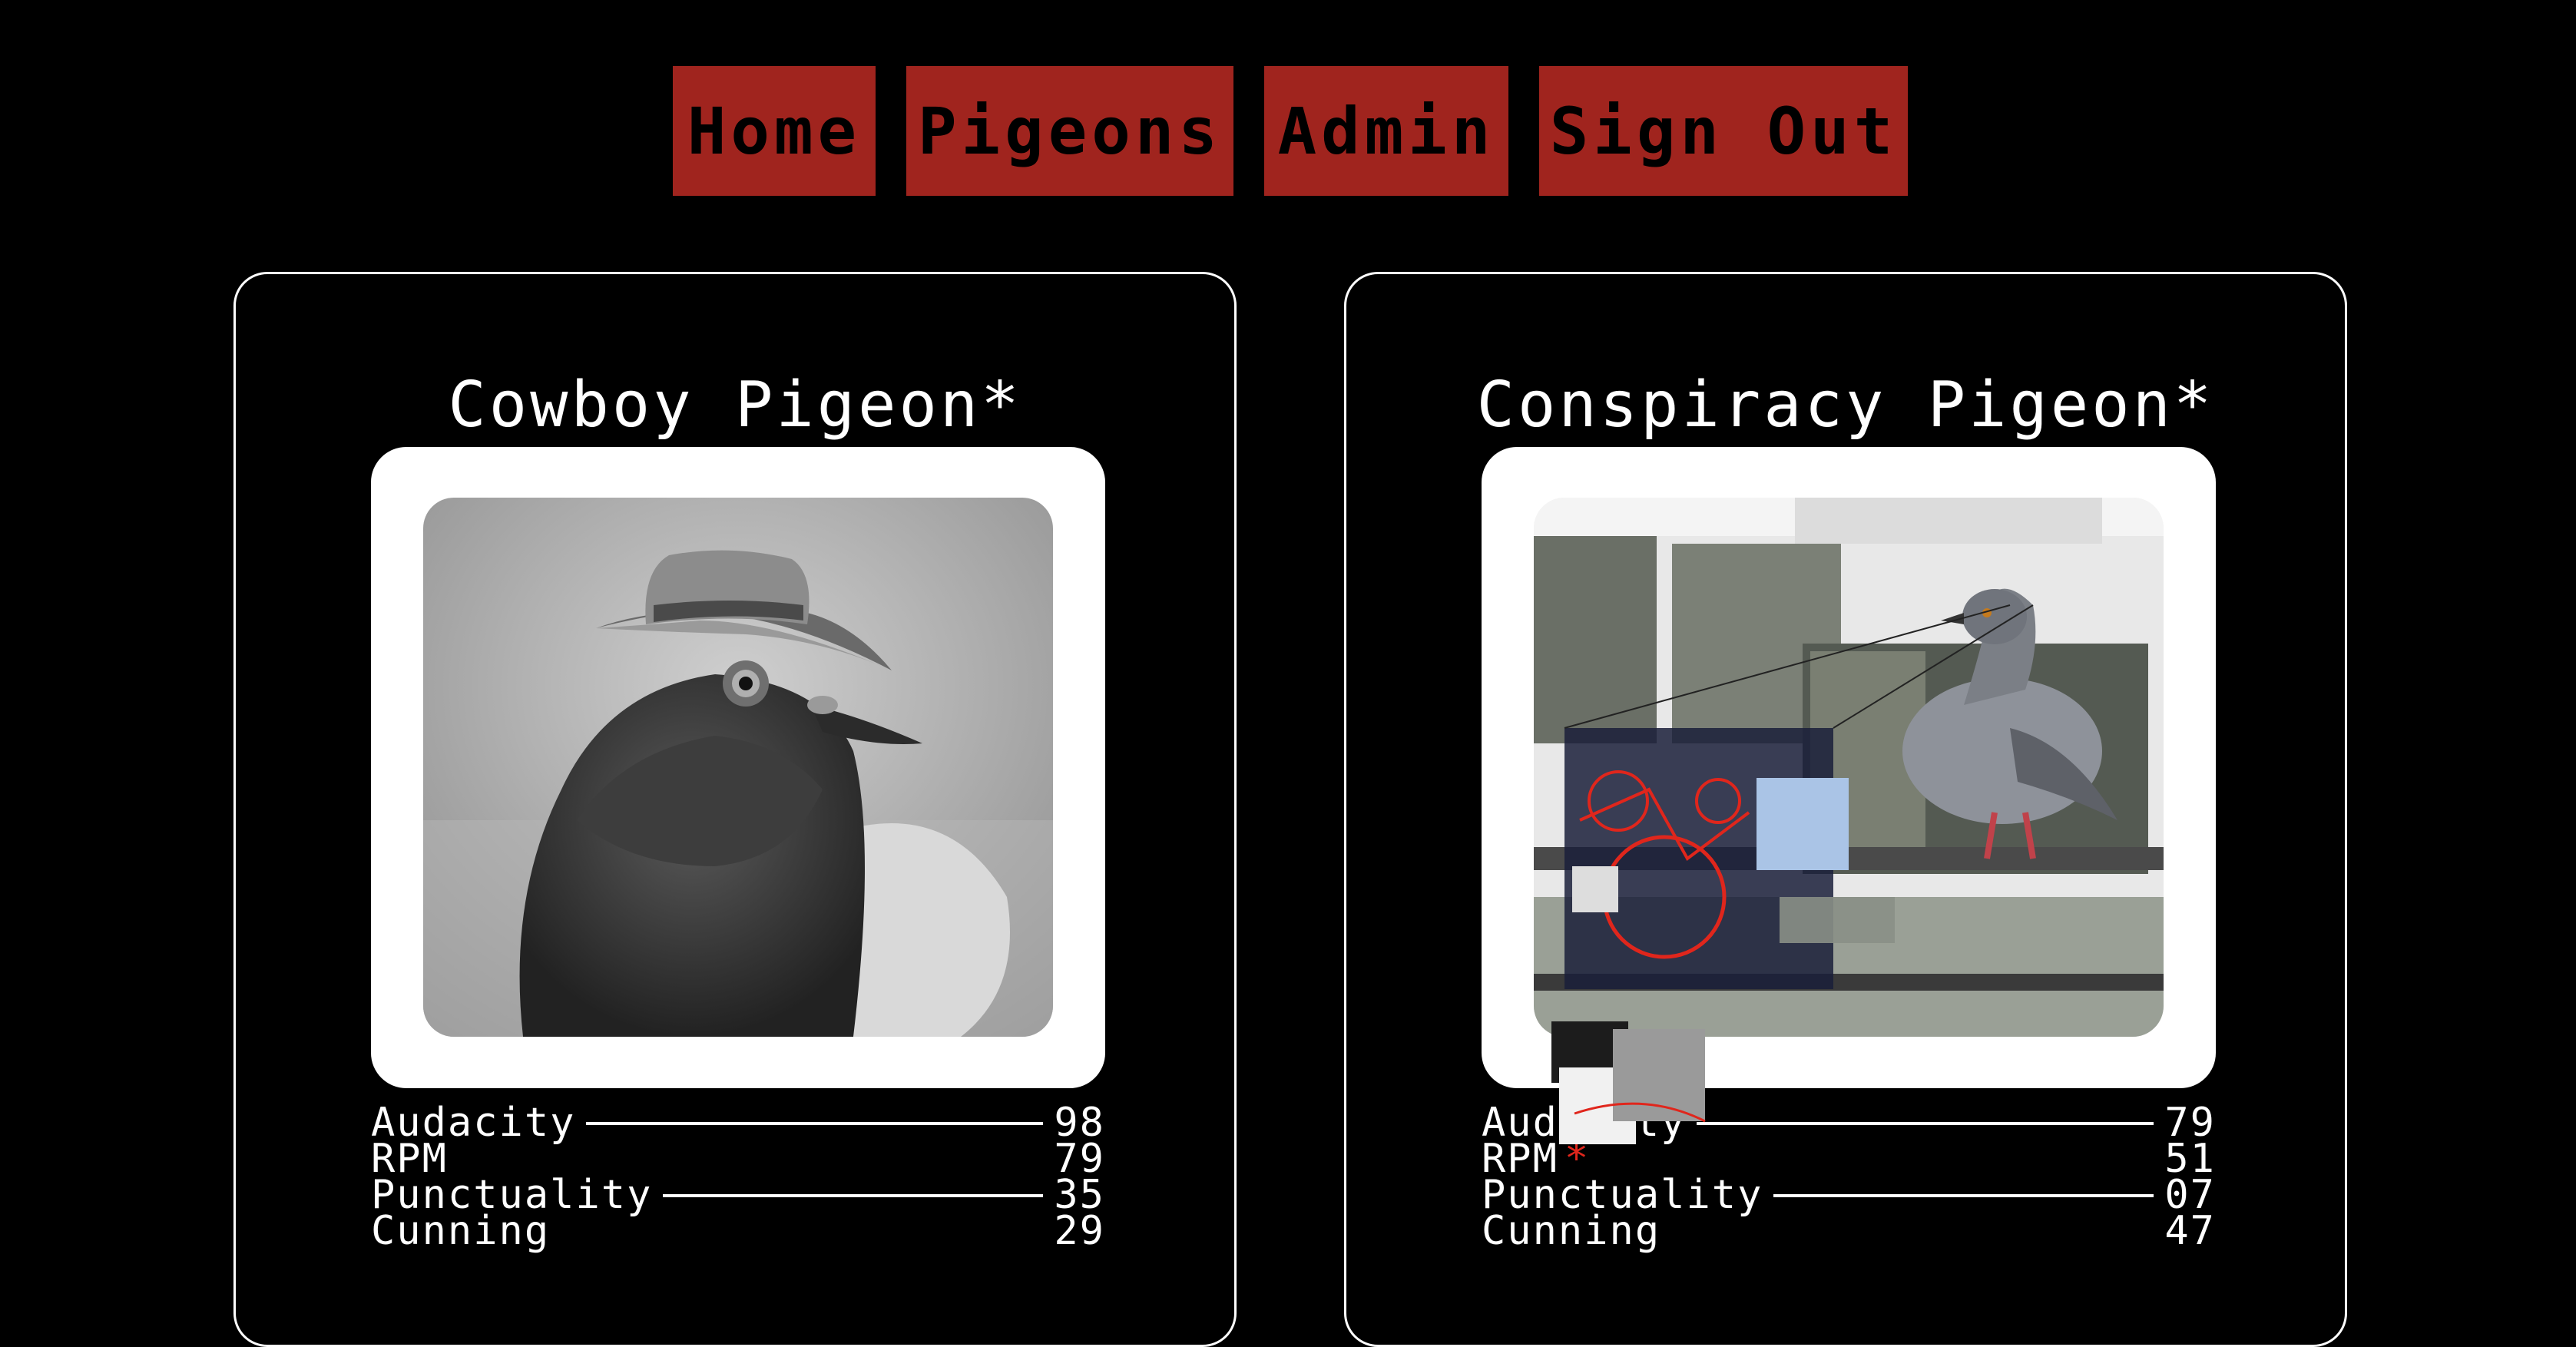 The image size is (2576, 1347). What do you see at coordinates (735, 406) in the screenshot?
I see `card-title: Cowboy Pigeon*` at bounding box center [735, 406].